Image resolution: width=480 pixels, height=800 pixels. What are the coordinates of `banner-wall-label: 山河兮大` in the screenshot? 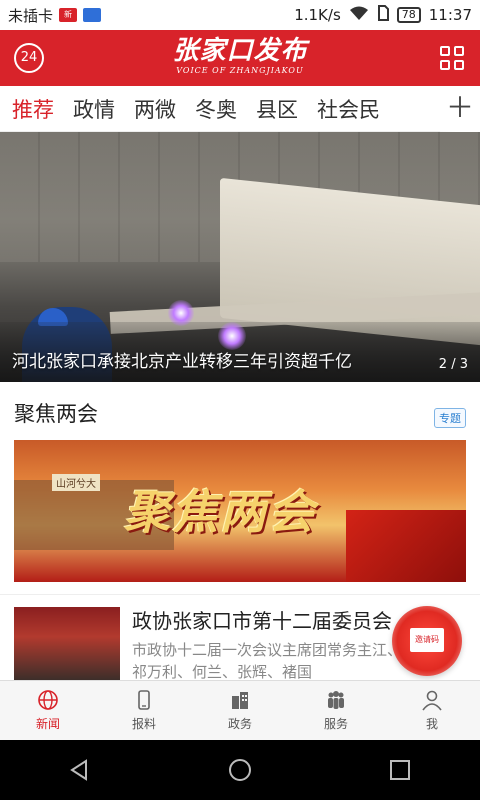 It's located at (76, 482).